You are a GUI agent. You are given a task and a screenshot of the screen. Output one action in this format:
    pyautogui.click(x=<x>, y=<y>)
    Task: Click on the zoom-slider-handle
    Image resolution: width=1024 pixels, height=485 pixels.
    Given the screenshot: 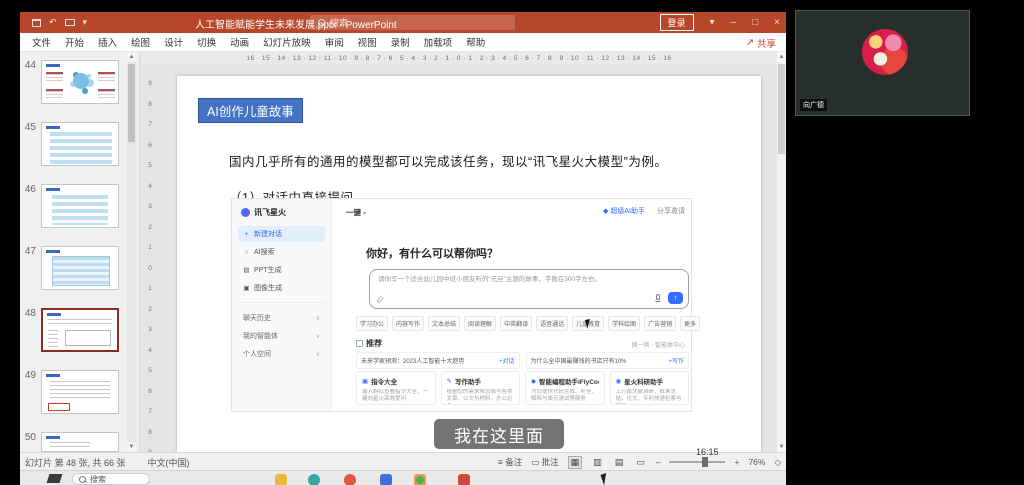 What is the action you would take?
    pyautogui.click(x=704, y=462)
    